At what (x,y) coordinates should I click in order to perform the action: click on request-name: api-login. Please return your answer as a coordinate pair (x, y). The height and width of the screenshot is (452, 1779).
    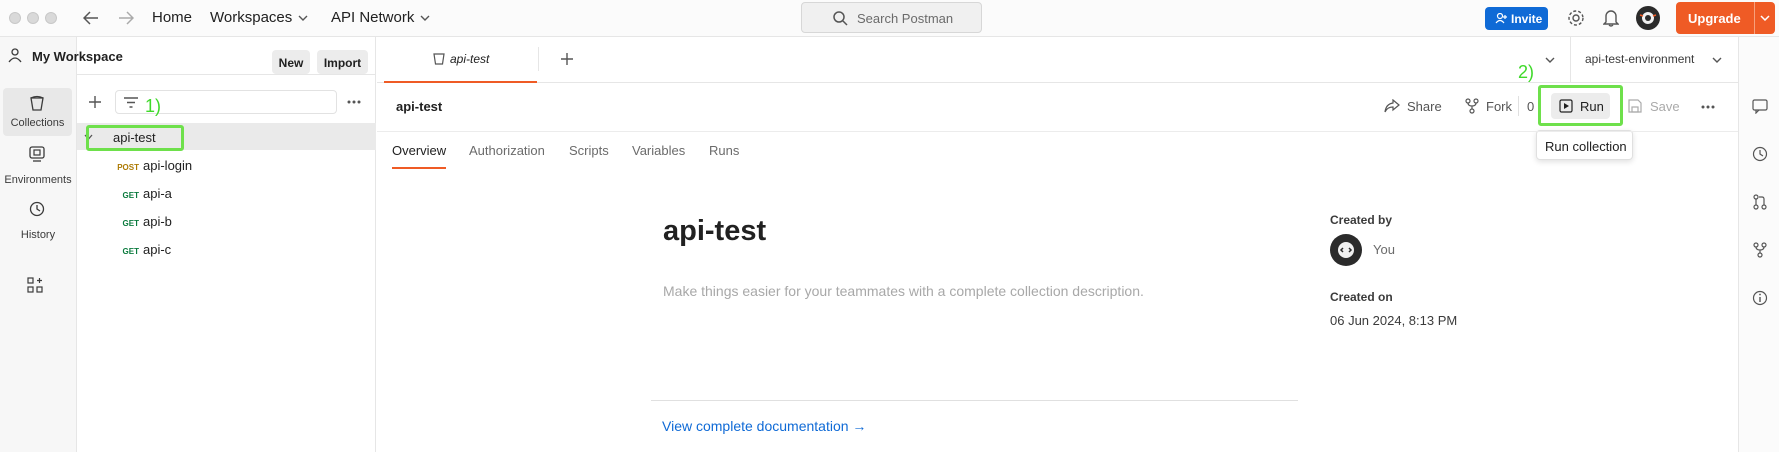
    Looking at the image, I should click on (168, 165).